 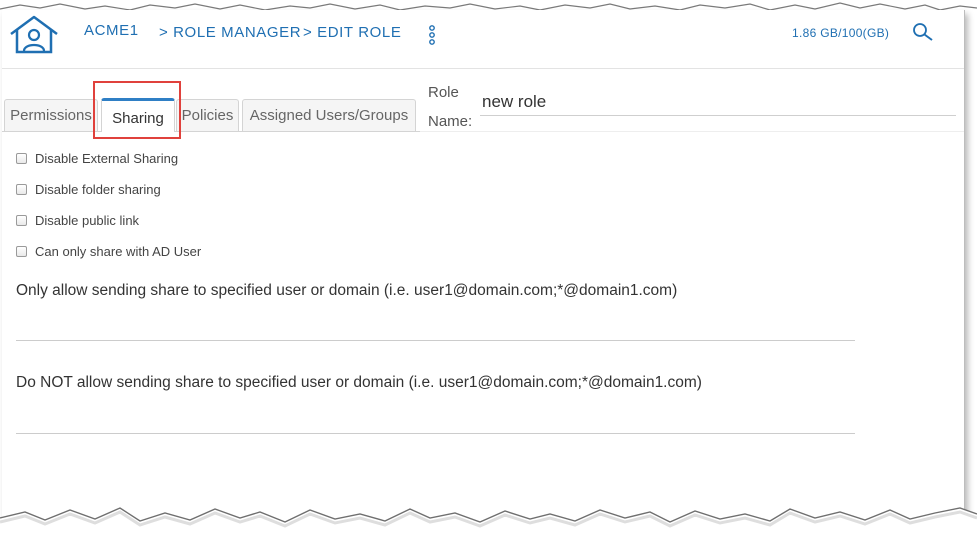 I want to click on role-name-input, so click(x=718, y=102).